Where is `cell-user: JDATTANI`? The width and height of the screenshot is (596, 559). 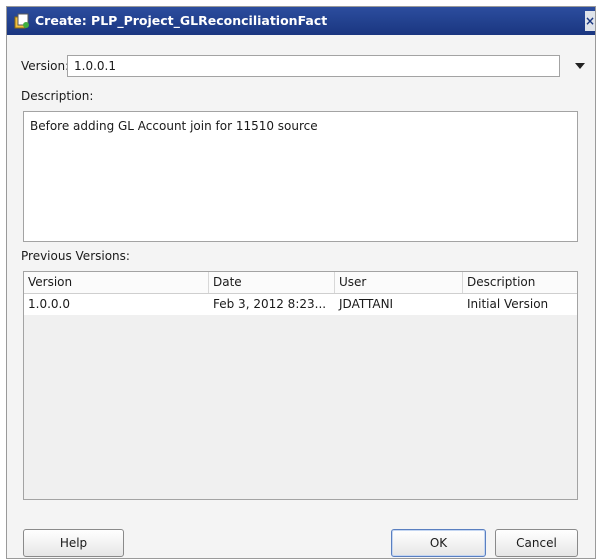
cell-user: JDATTANI is located at coordinates (366, 304).